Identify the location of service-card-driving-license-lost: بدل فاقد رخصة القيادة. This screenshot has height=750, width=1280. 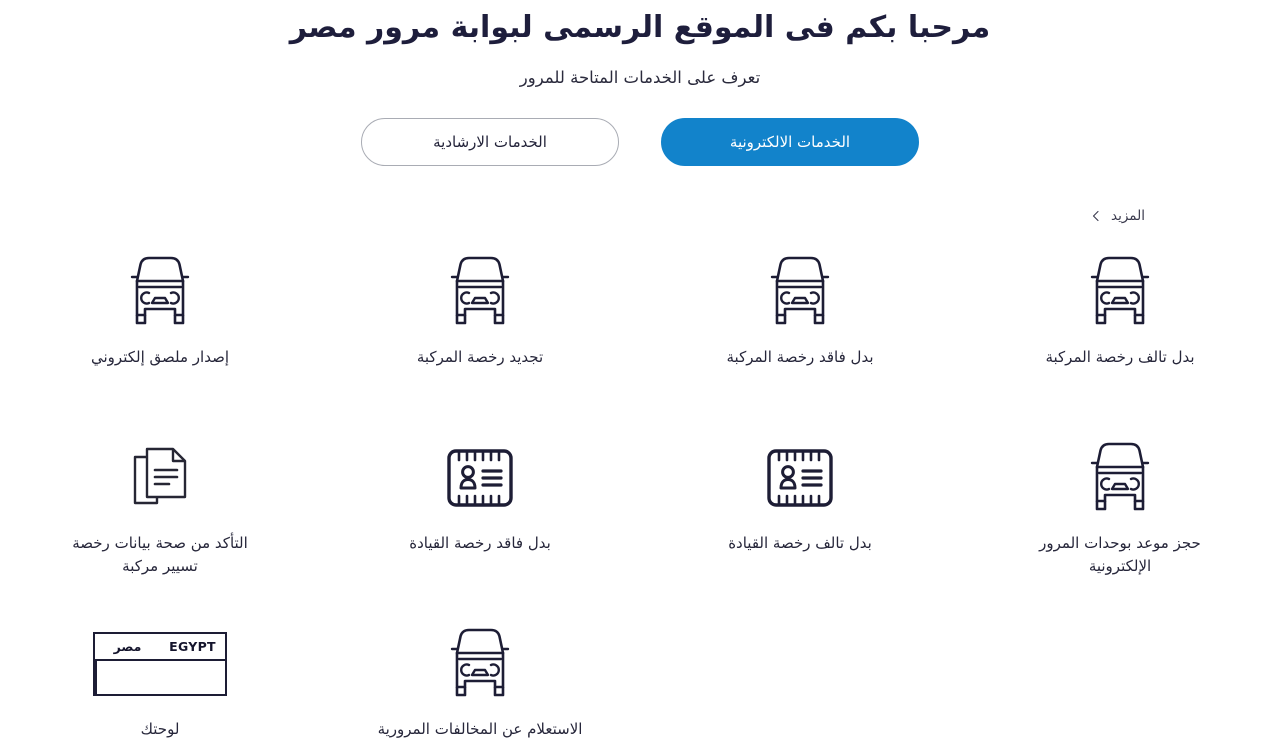
(480, 517).